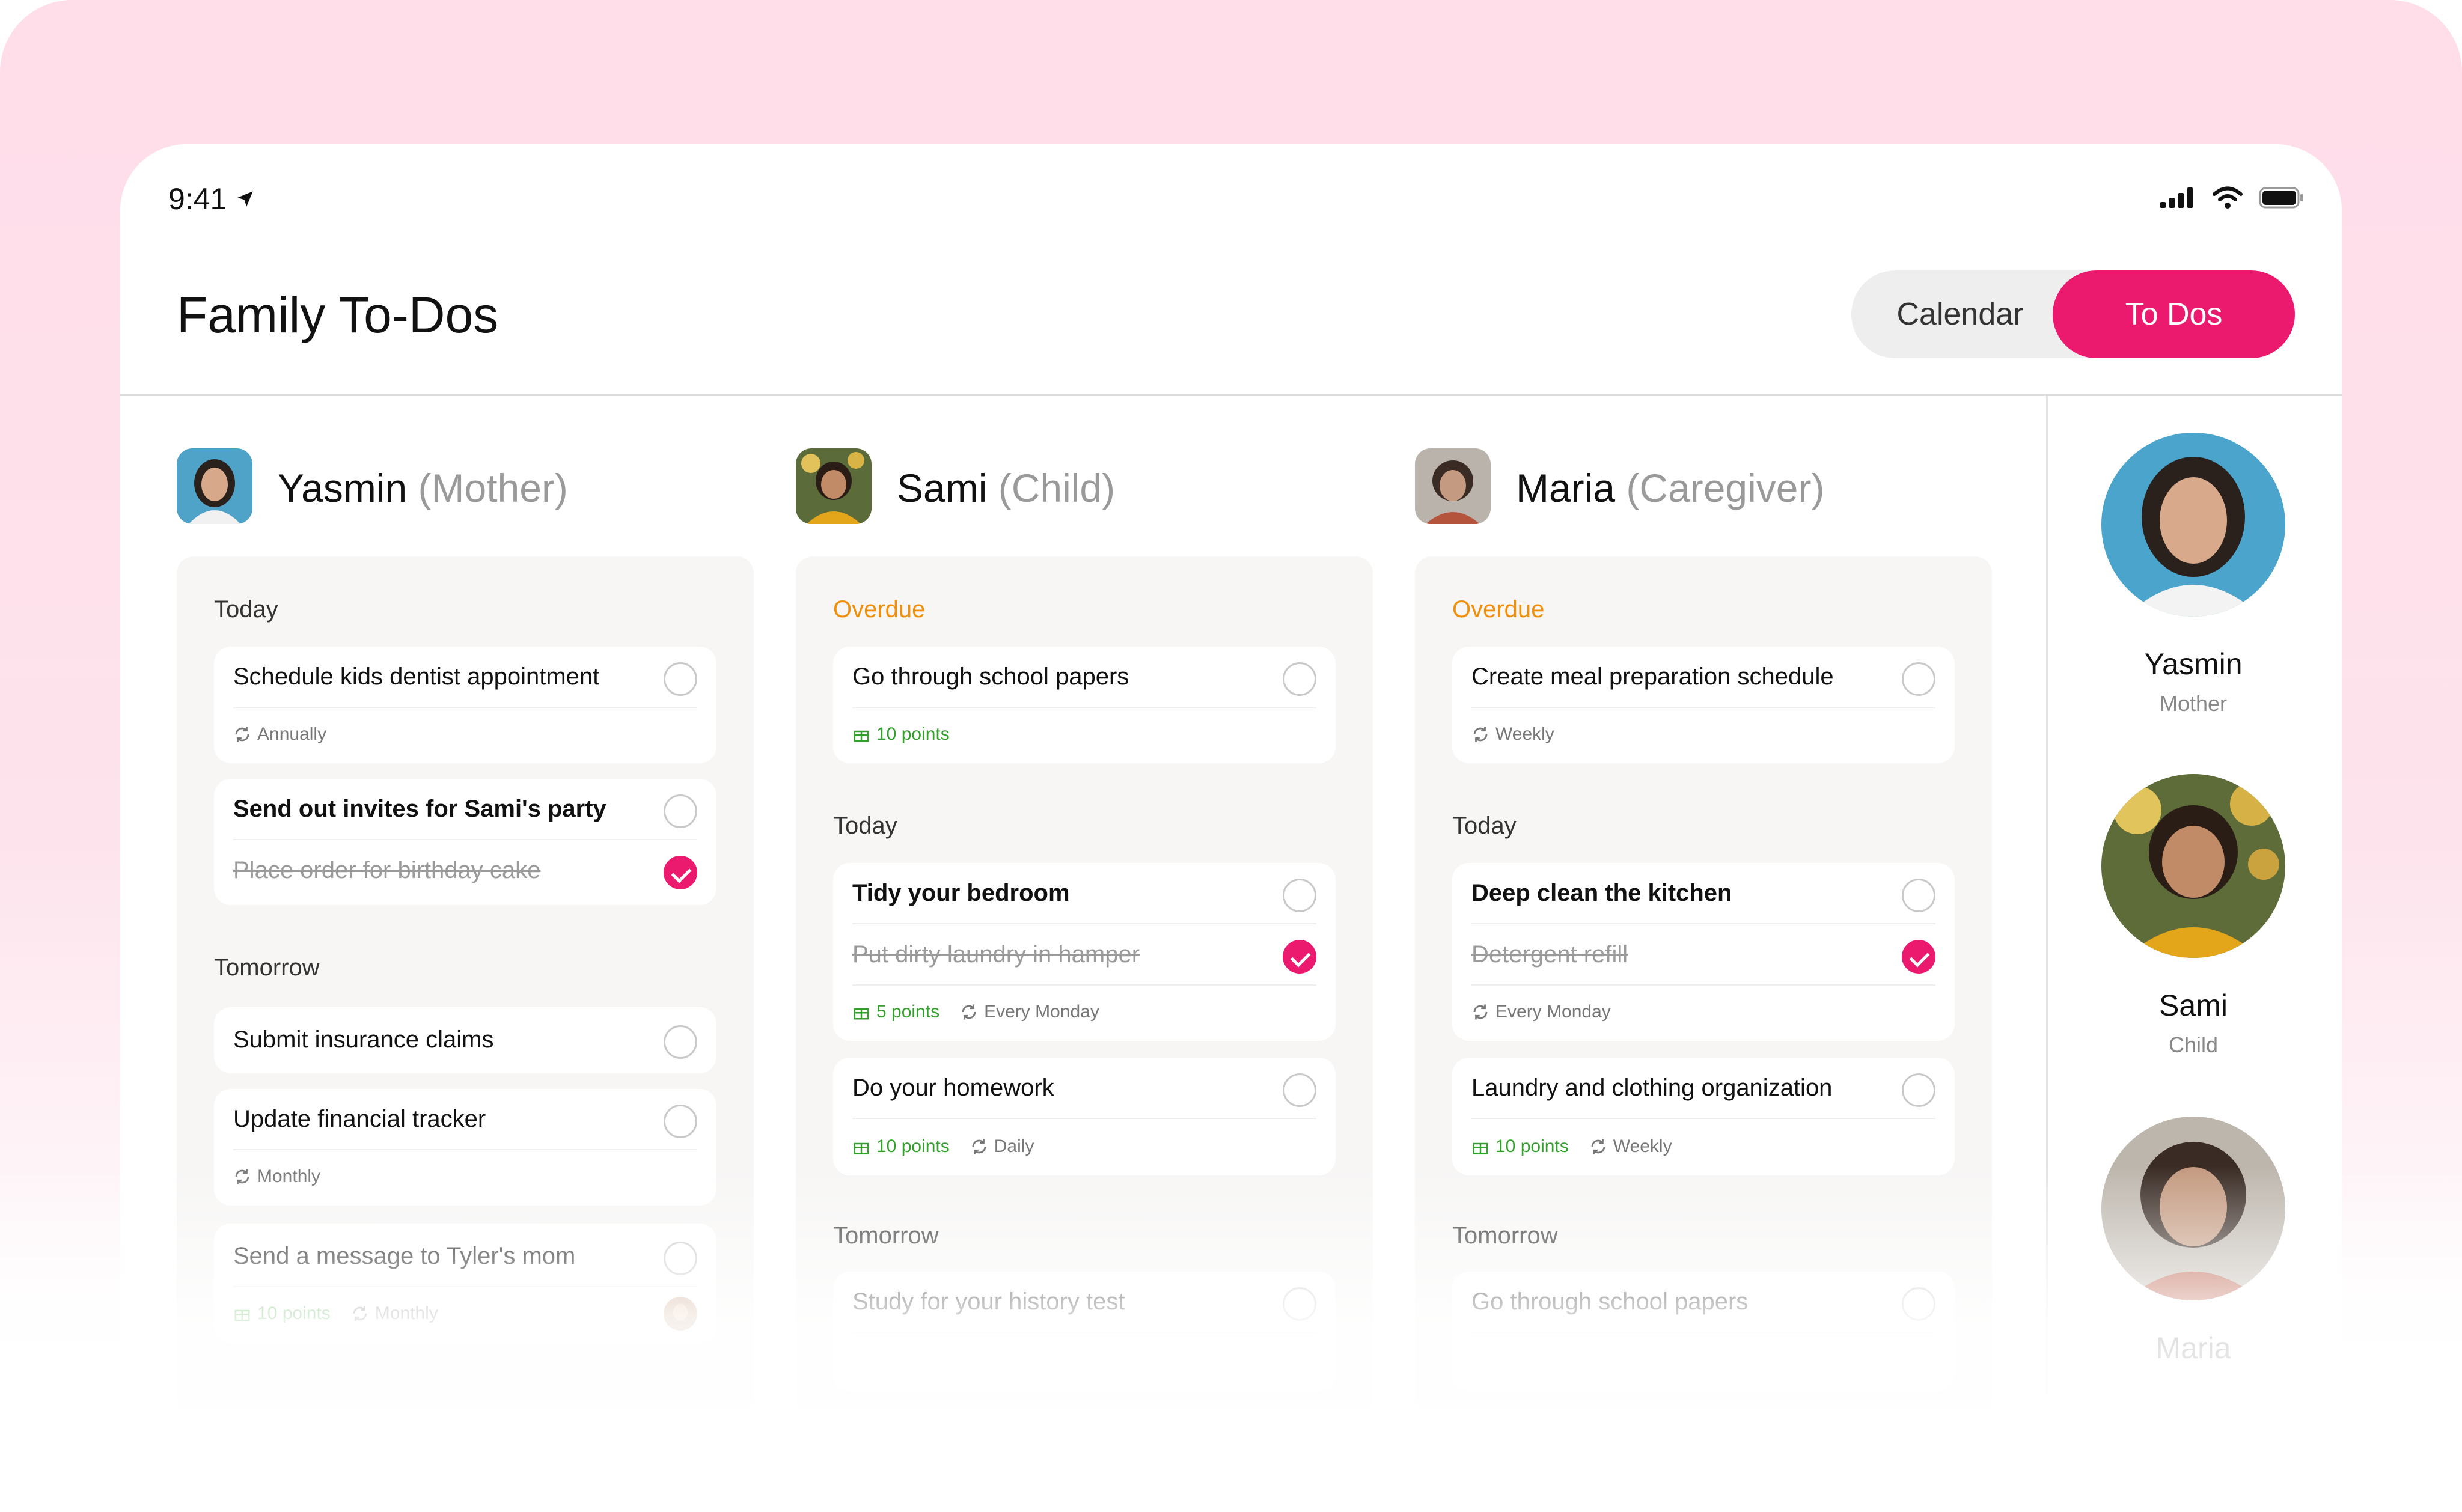 The width and height of the screenshot is (2462, 1512). I want to click on todo-text: Update financial tracker, so click(359, 1119).